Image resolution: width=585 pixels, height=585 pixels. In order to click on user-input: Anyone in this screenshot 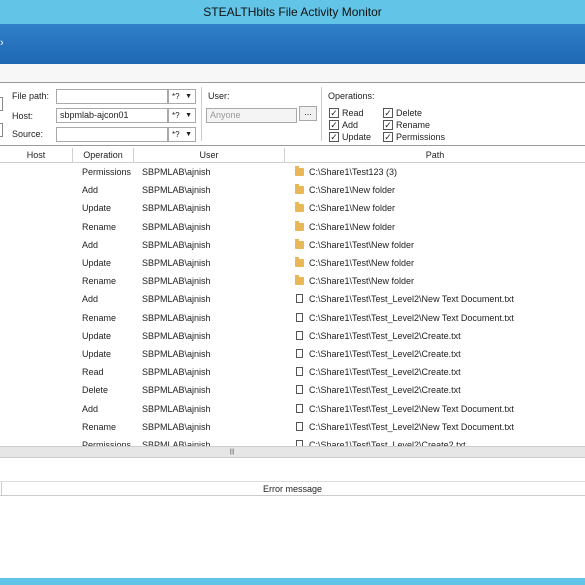, I will do `click(251, 115)`.